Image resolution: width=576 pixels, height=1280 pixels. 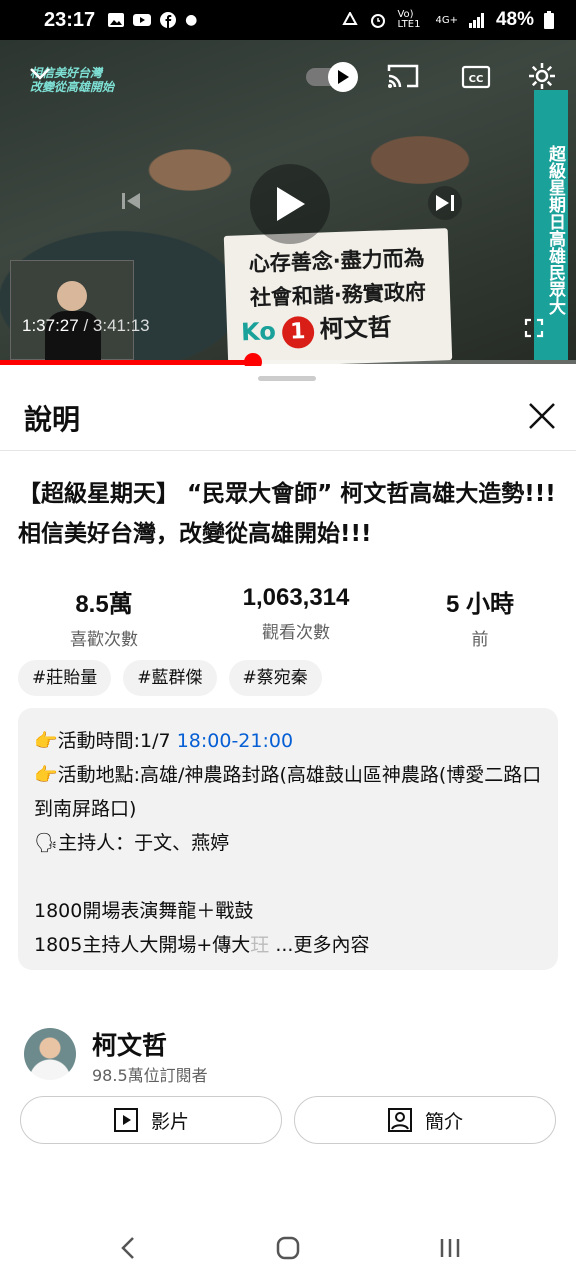 I want to click on closed-captions-icon: CC, so click(x=476, y=77).